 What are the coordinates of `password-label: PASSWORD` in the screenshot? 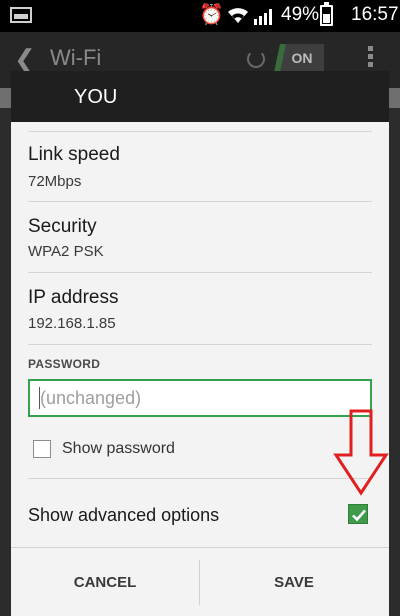 It's located at (64, 364).